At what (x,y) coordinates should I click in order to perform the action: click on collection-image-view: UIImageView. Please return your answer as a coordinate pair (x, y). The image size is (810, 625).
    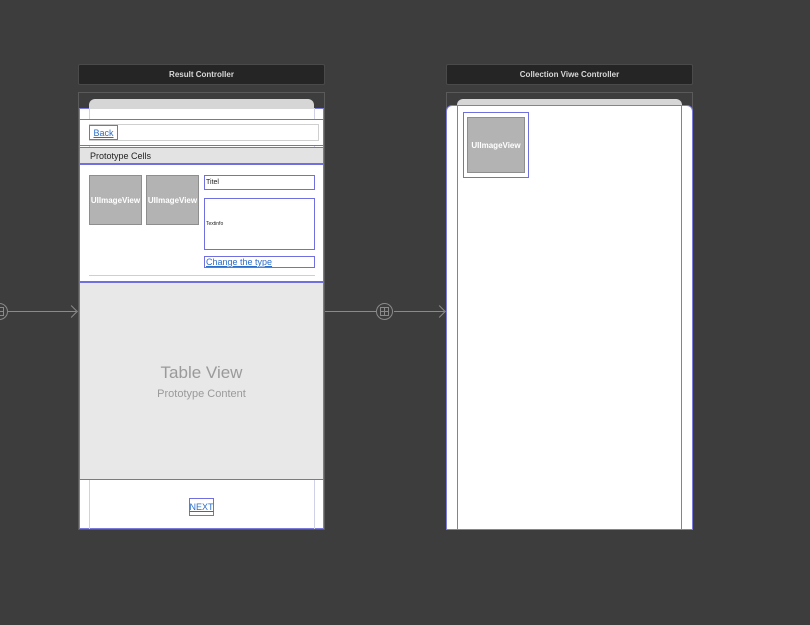
    Looking at the image, I should click on (496, 145).